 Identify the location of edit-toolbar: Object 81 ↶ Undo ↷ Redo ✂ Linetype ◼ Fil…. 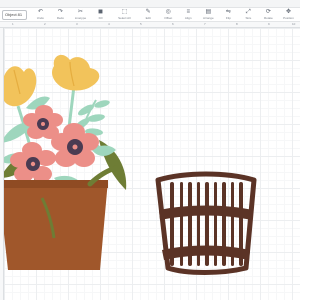
(150, 15).